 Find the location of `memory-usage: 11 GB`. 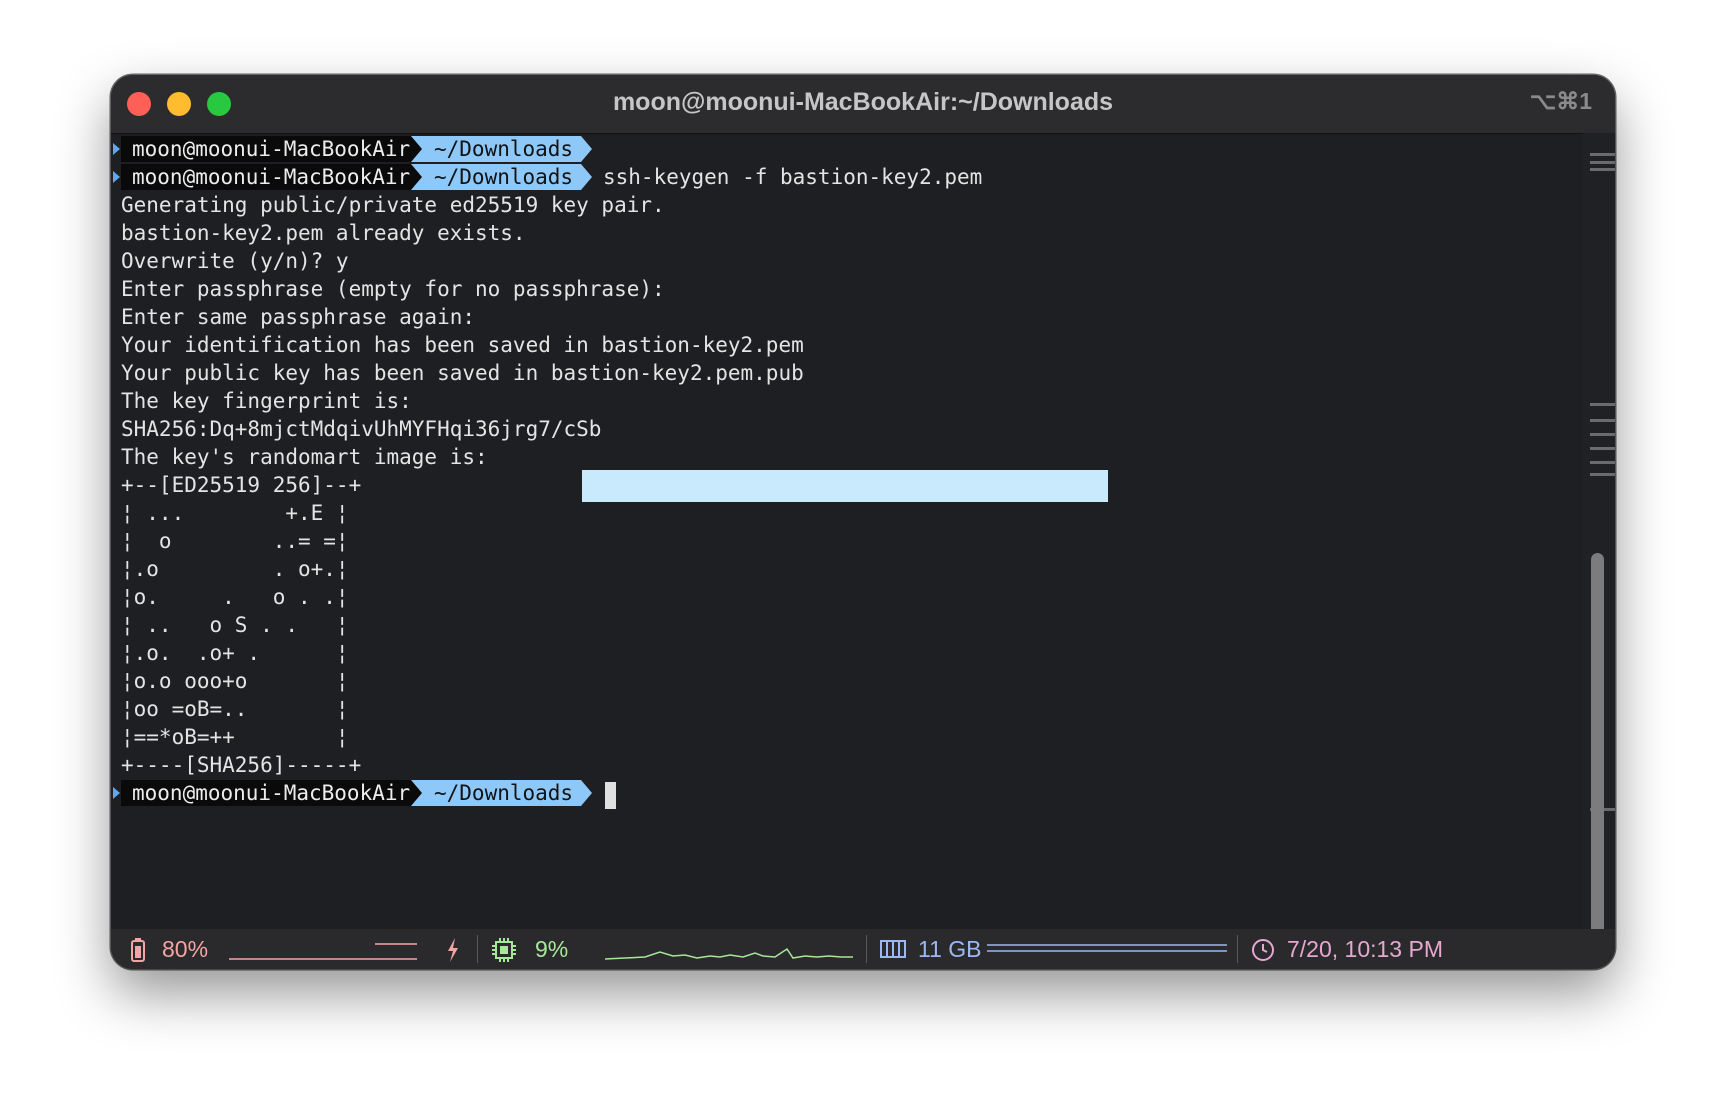

memory-usage: 11 GB is located at coordinates (950, 949).